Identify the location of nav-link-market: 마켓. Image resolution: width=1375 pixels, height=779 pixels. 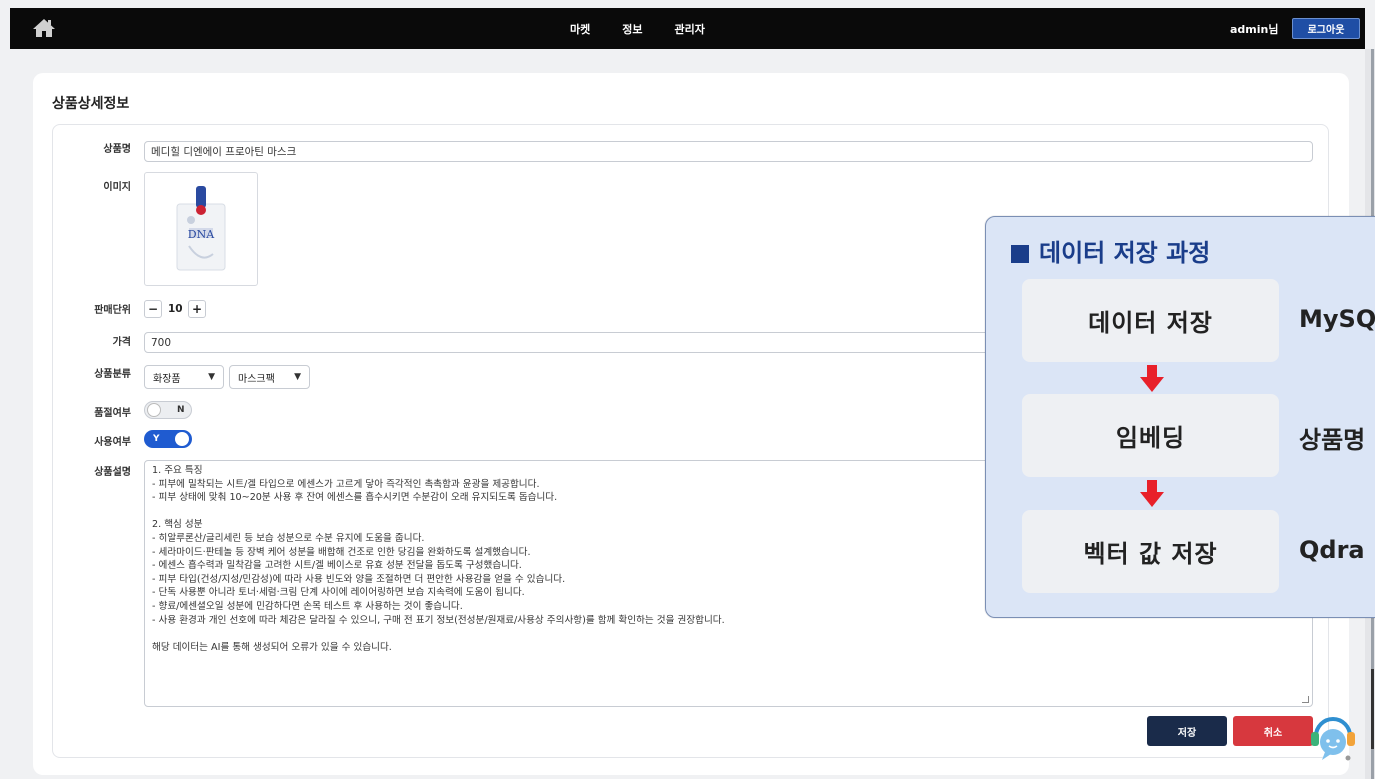
(580, 29).